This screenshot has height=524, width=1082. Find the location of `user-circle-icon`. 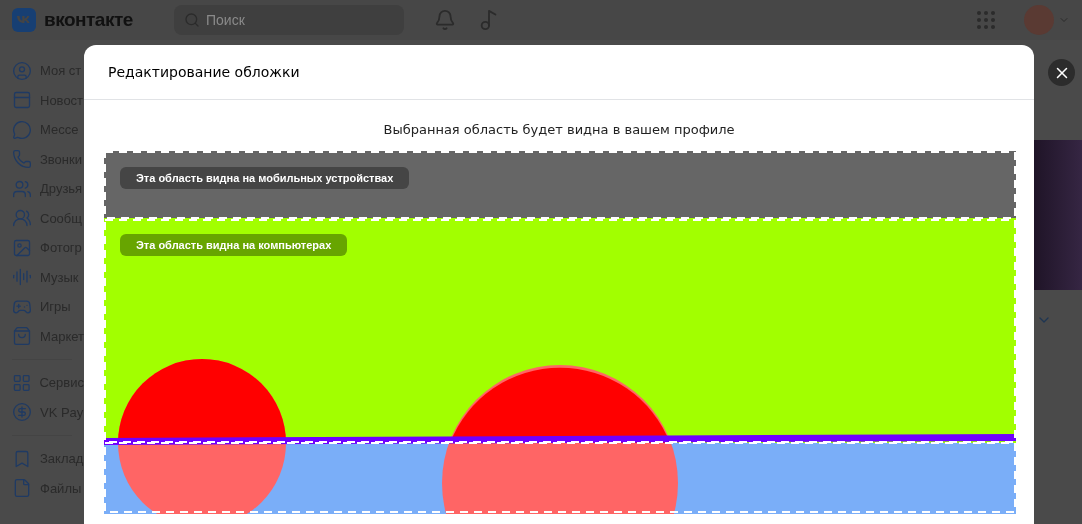

user-circle-icon is located at coordinates (22, 70).